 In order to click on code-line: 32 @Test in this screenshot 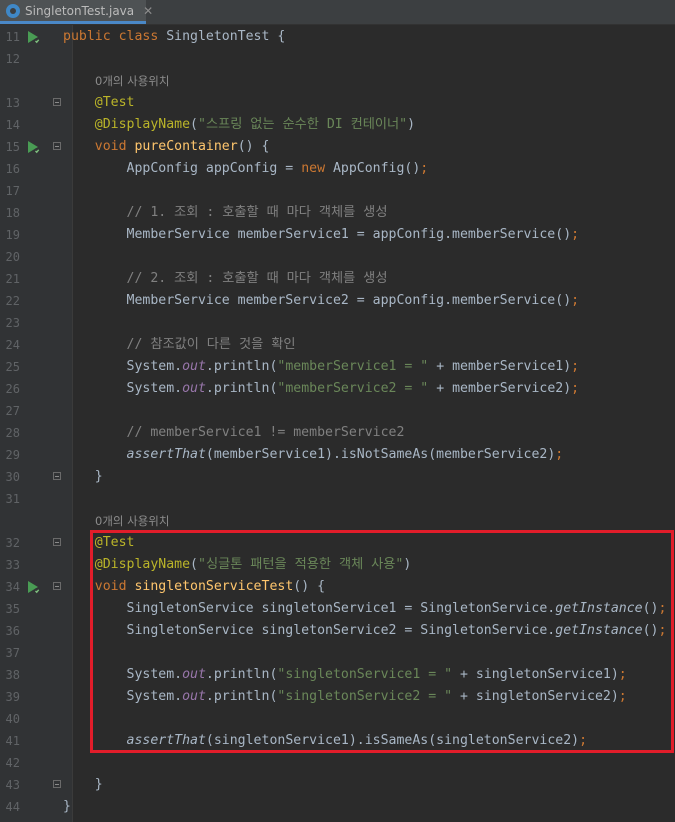, I will do `click(337, 543)`.